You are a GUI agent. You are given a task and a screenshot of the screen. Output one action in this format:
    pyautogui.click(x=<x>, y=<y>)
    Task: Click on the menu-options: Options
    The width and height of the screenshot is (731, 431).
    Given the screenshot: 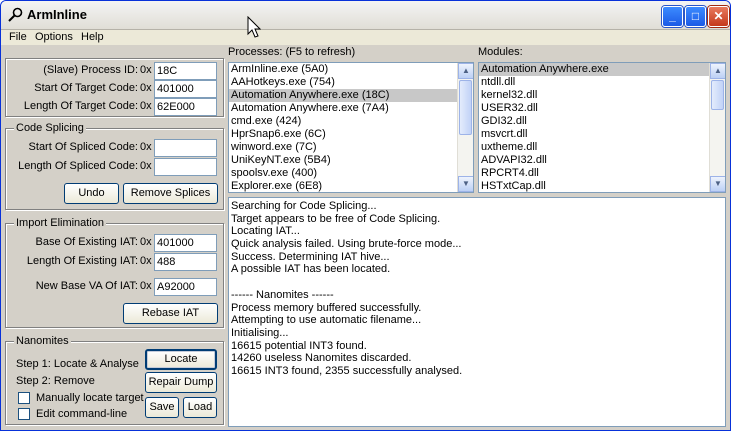 What is the action you would take?
    pyautogui.click(x=54, y=37)
    